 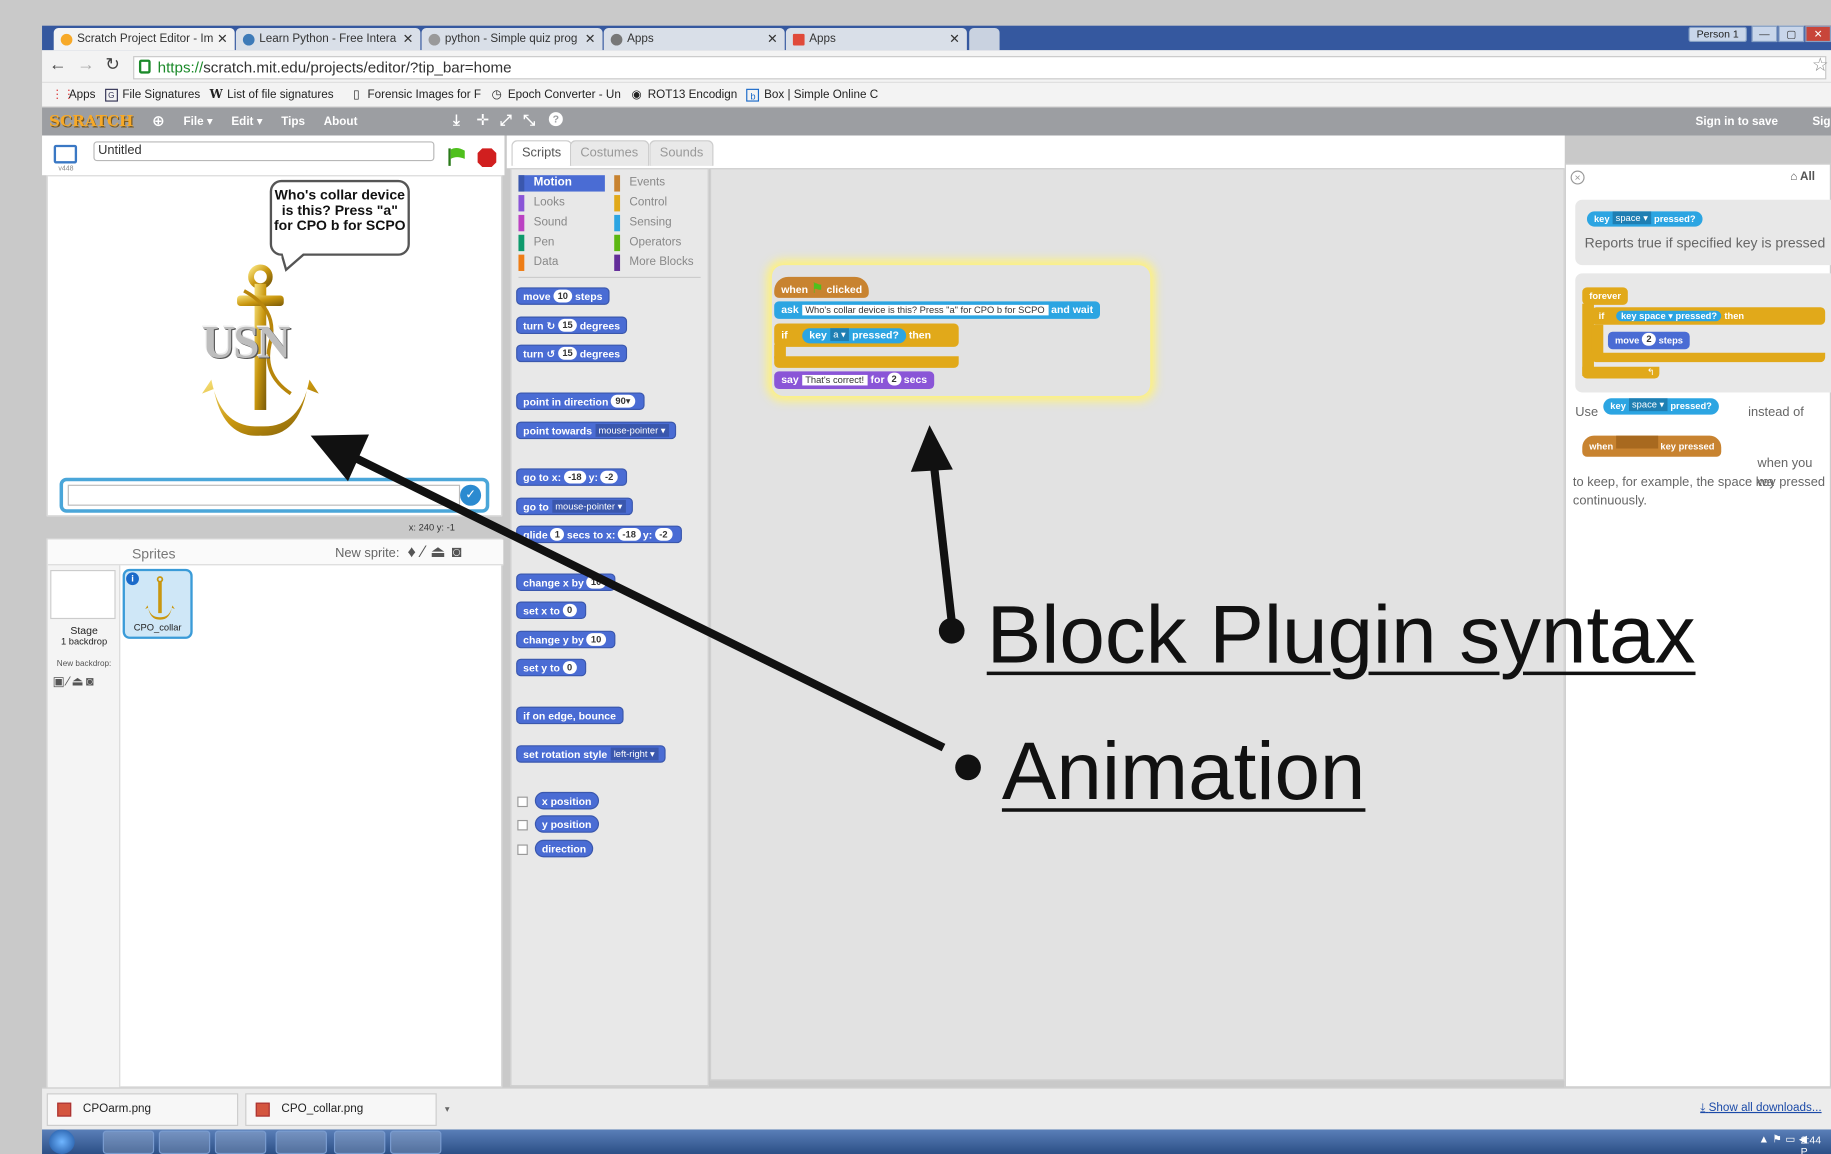 I want to click on animation-arrow-line, so click(x=644, y=600).